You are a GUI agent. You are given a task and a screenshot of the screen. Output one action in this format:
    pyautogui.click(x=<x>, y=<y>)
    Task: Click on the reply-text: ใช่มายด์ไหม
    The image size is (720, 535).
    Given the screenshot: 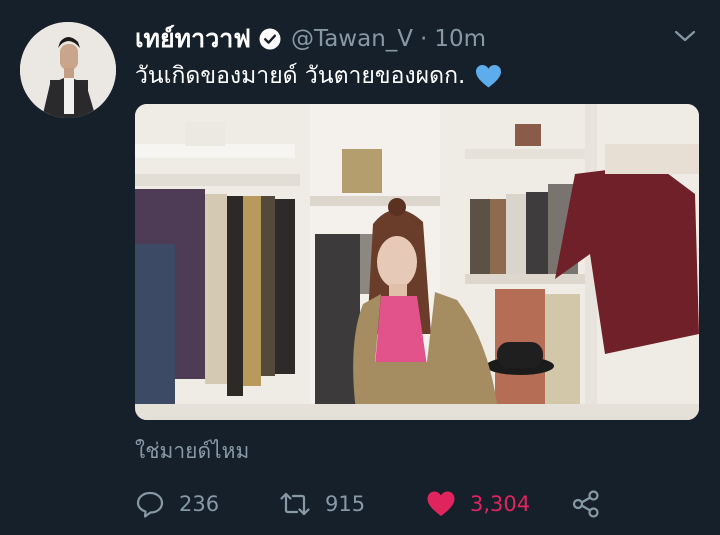 What is the action you would take?
    pyautogui.click(x=192, y=451)
    